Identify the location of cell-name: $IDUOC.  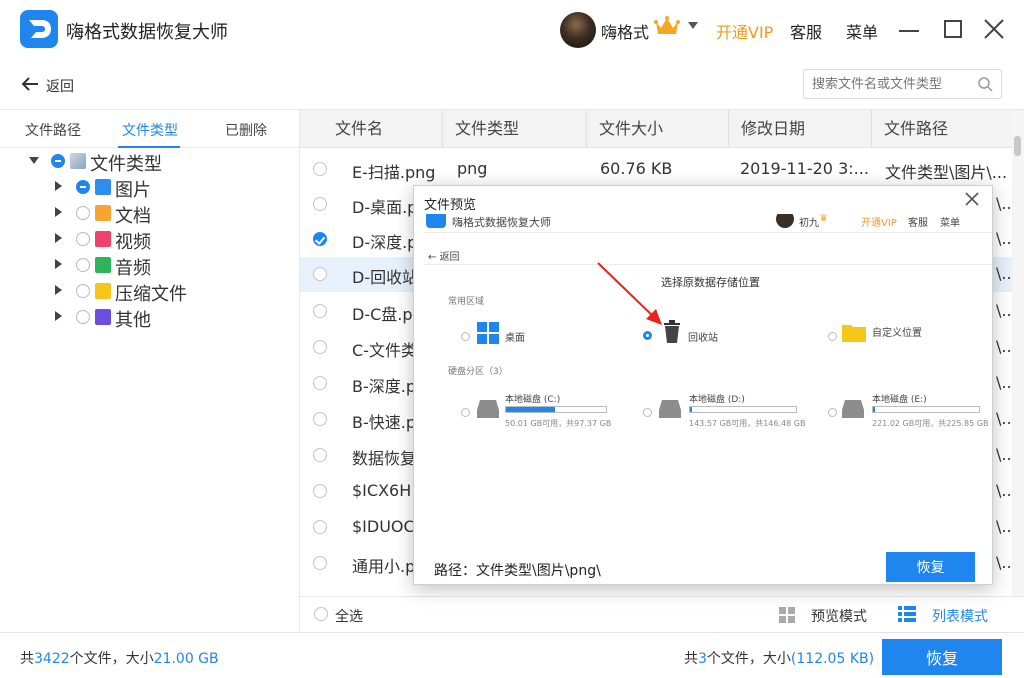
(383, 526).